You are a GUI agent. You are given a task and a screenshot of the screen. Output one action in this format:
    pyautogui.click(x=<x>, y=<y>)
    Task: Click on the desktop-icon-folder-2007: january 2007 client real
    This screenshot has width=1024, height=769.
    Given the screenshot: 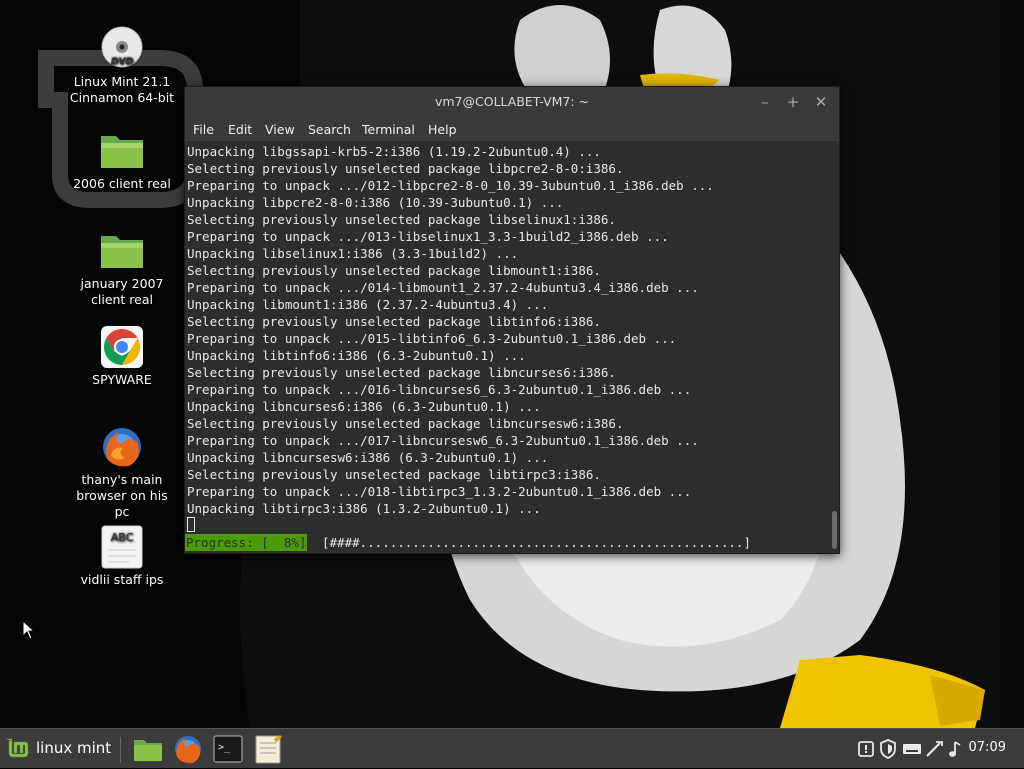 What is the action you would take?
    pyautogui.click(x=122, y=268)
    